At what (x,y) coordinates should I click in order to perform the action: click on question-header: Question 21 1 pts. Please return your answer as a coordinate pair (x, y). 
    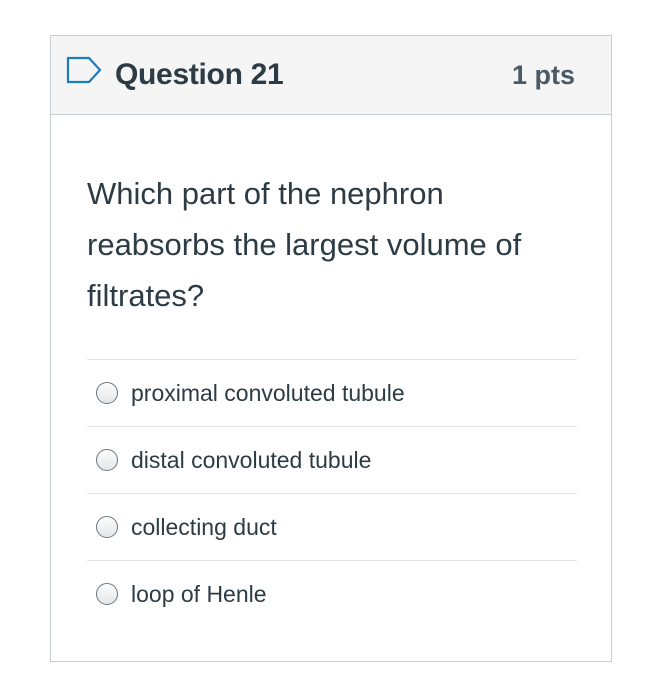
    Looking at the image, I should click on (331, 75).